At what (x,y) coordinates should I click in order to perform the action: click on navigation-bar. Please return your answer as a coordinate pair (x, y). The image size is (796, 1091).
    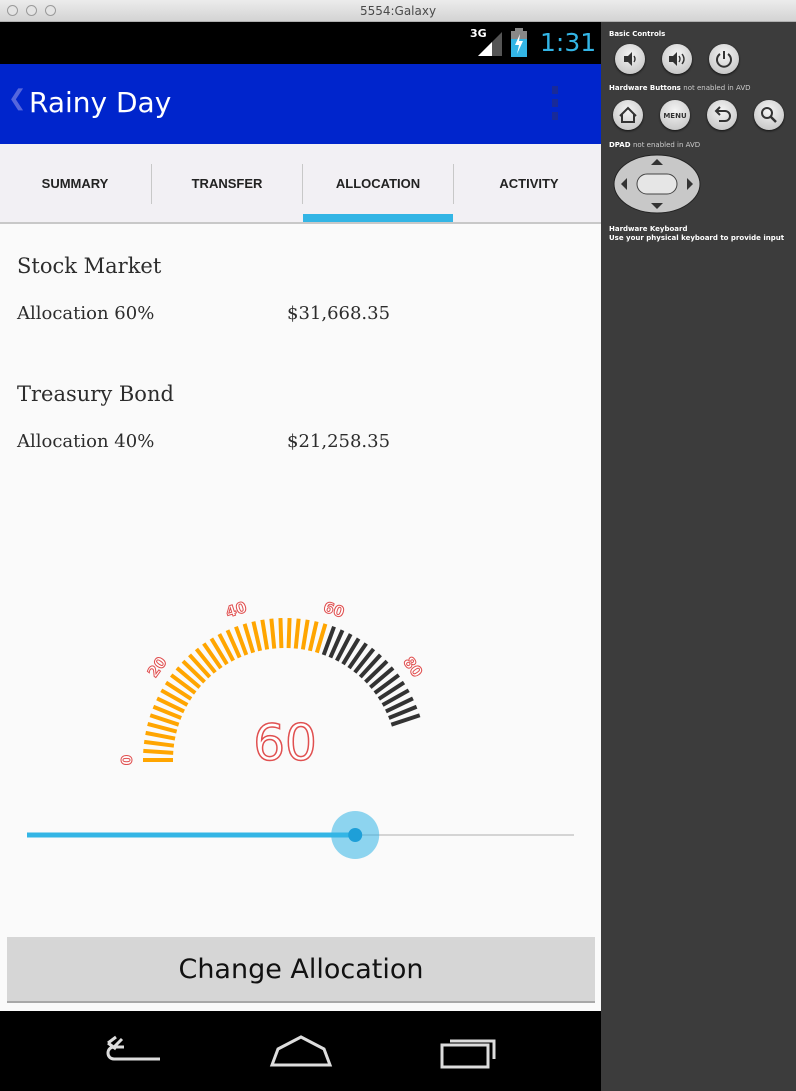
    Looking at the image, I should click on (300, 1051).